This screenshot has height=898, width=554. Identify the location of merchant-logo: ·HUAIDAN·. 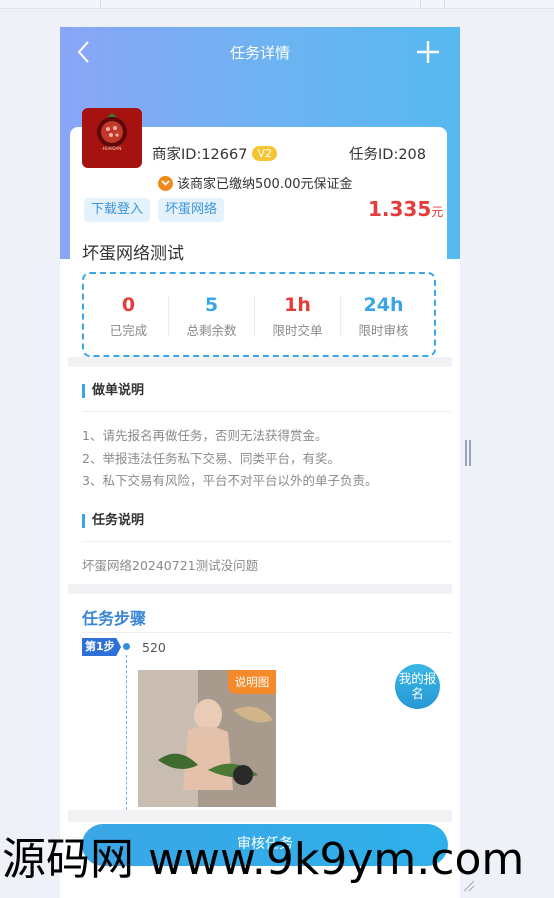
(112, 138).